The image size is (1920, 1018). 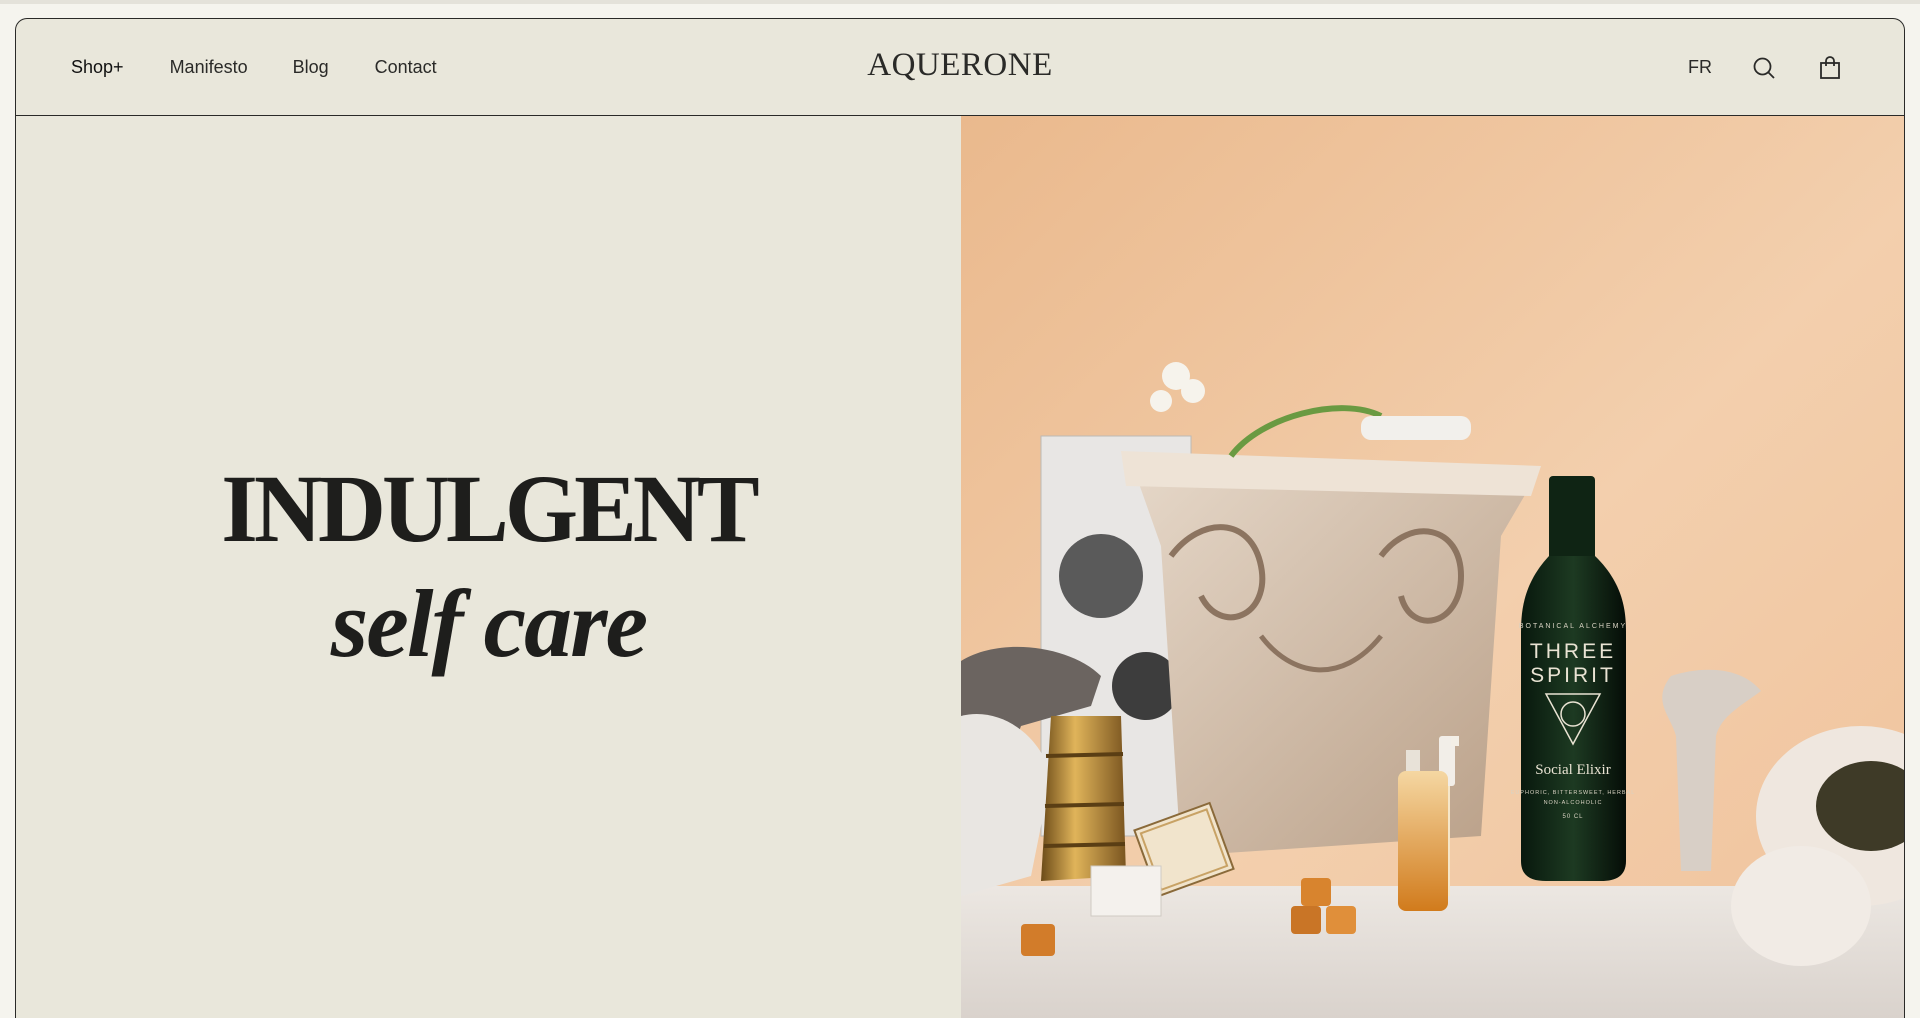 What do you see at coordinates (1573, 803) in the screenshot?
I see `bottle-non-alcoholic: NON-ALCOHOLIC` at bounding box center [1573, 803].